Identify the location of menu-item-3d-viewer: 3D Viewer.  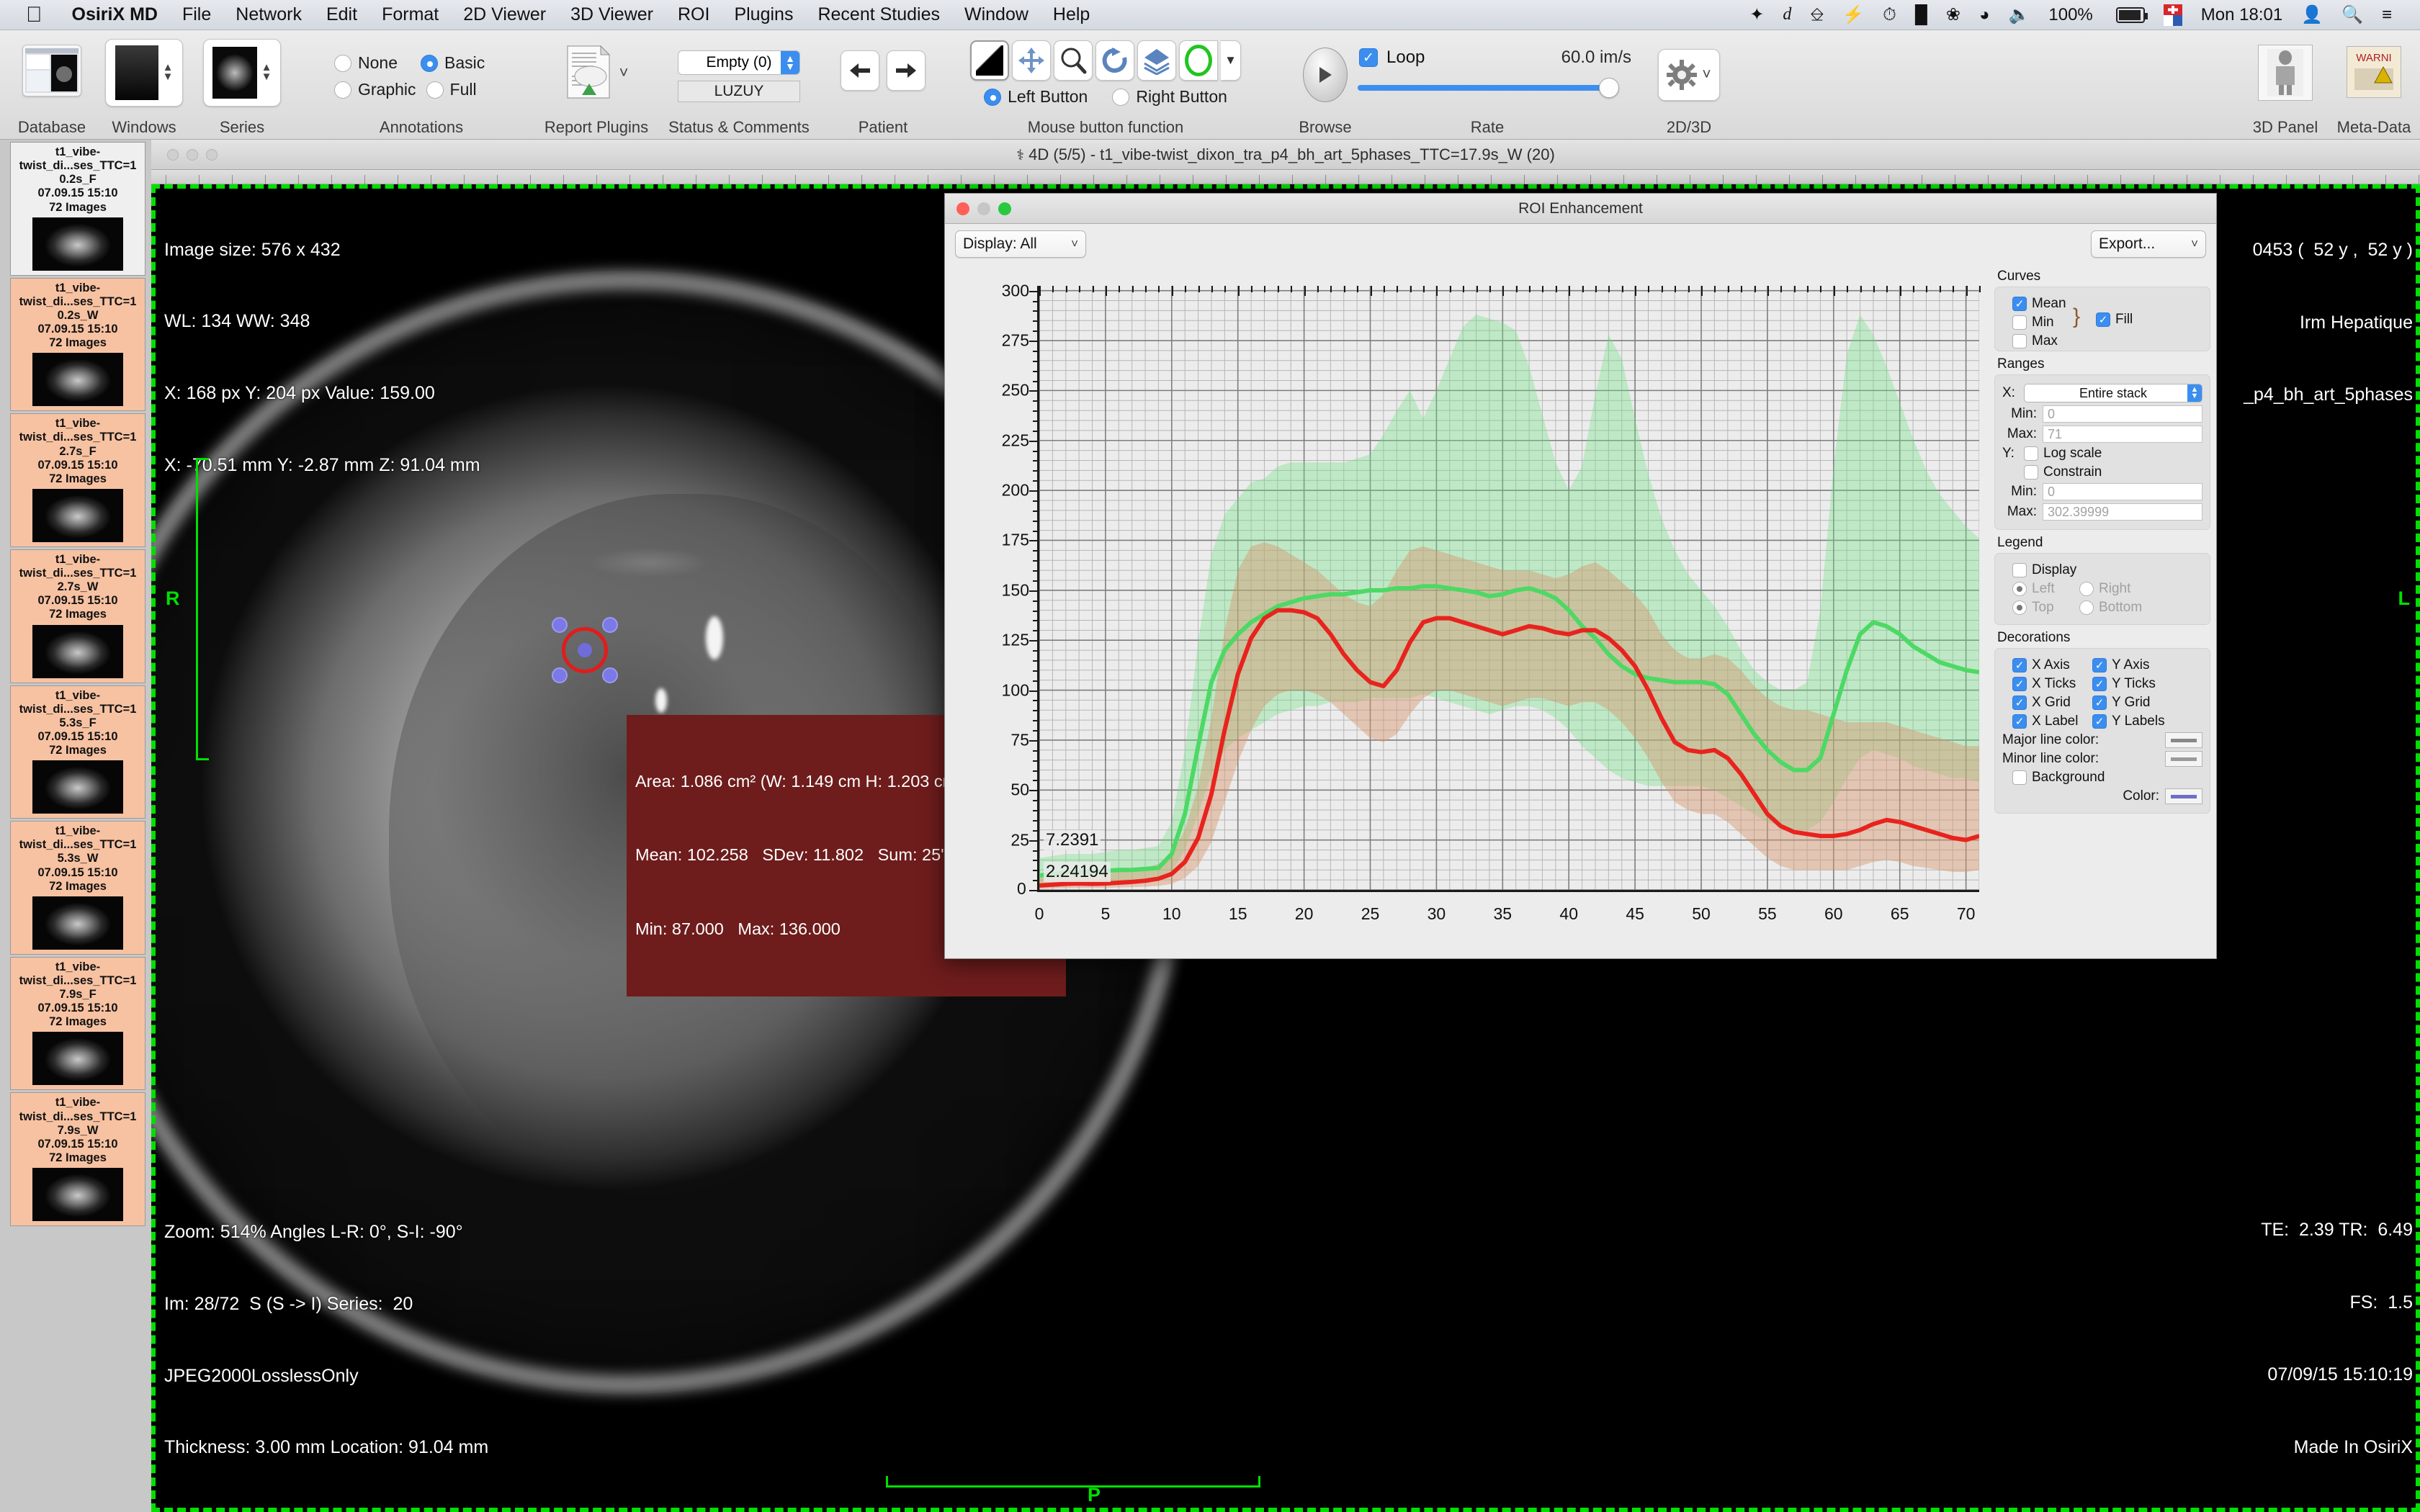
(612, 14).